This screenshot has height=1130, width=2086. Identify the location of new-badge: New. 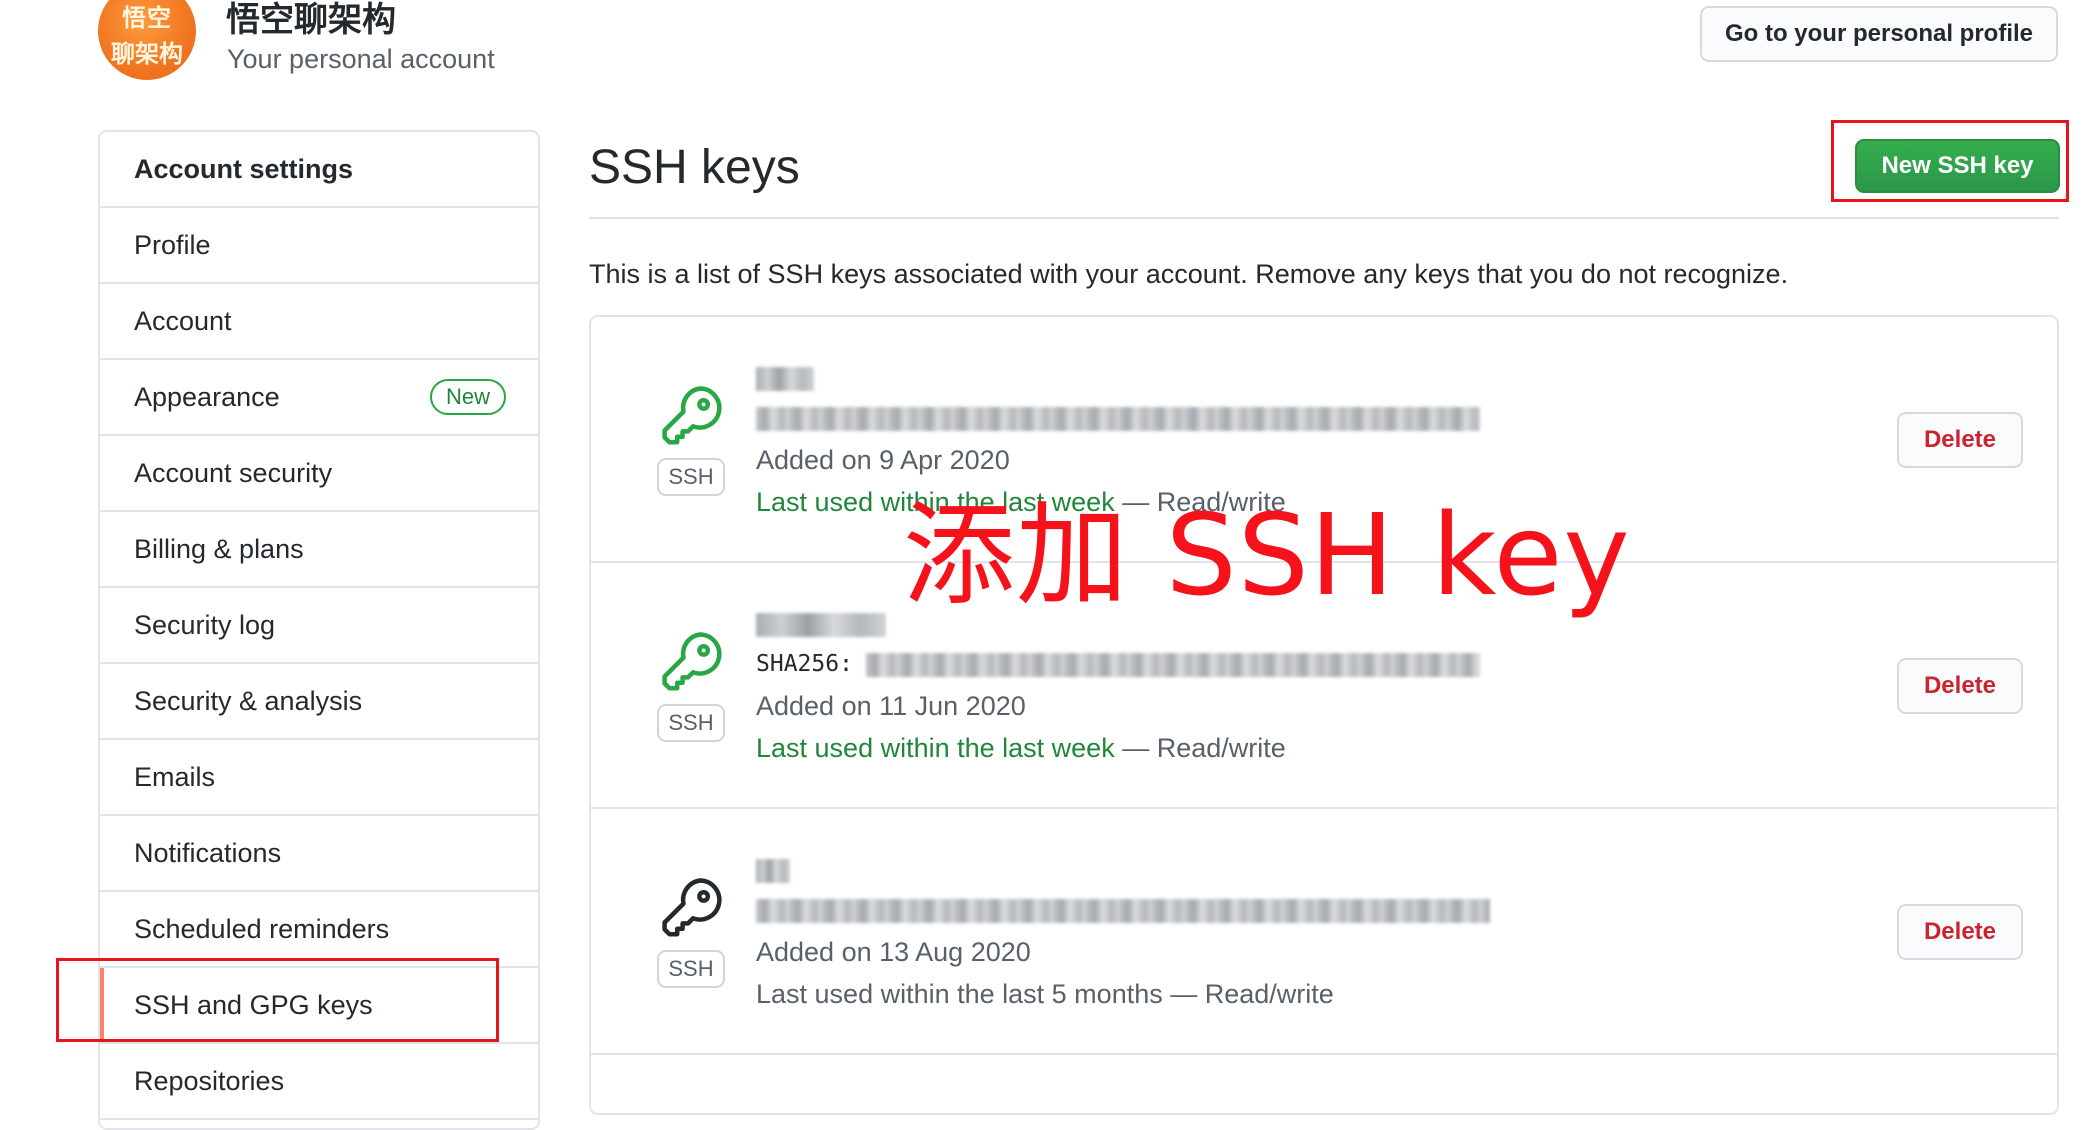
(467, 397).